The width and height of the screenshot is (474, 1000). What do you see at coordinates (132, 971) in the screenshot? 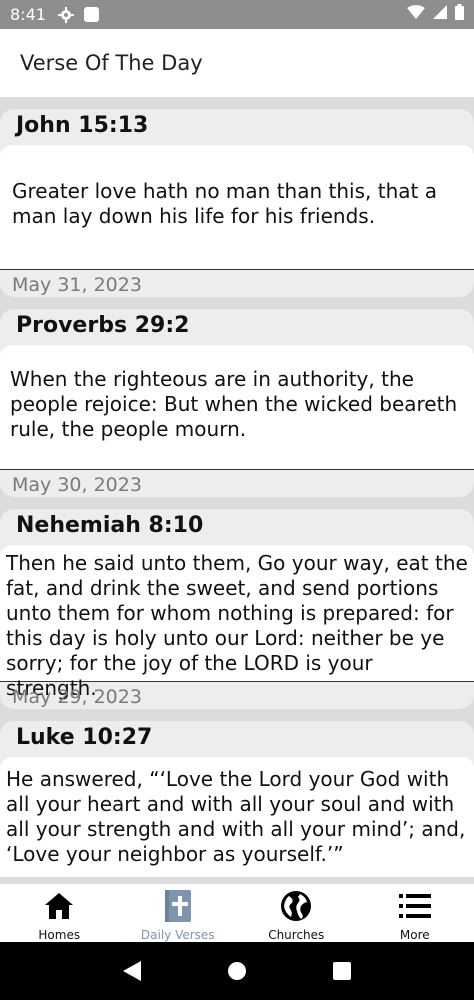
I see `back-icon` at bounding box center [132, 971].